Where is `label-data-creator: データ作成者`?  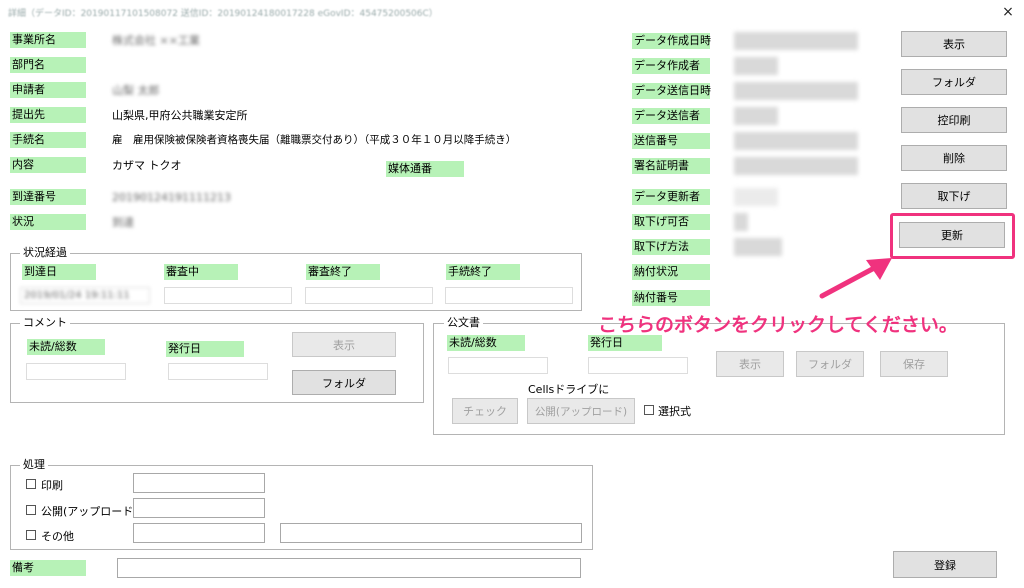
label-data-creator: データ作成者 is located at coordinates (671, 66).